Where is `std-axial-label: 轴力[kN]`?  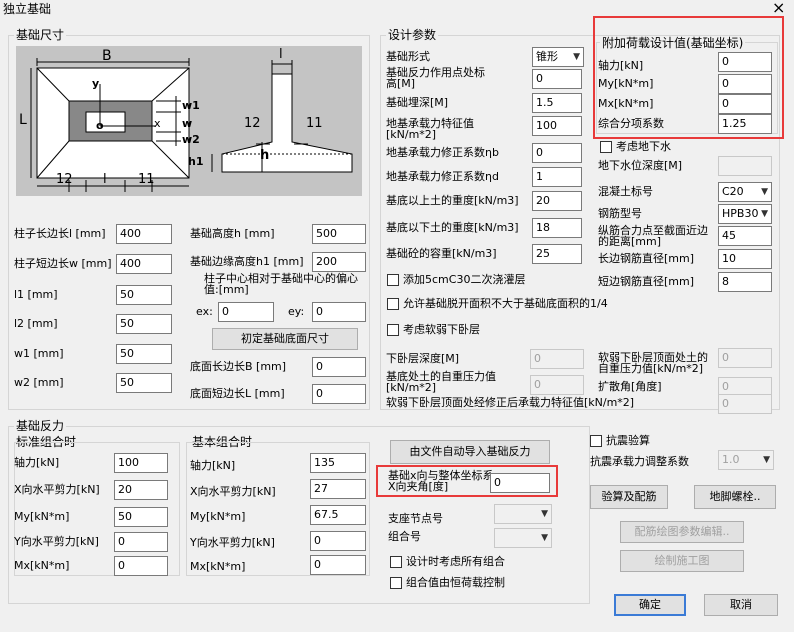
std-axial-label: 轴力[kN] is located at coordinates (37, 462).